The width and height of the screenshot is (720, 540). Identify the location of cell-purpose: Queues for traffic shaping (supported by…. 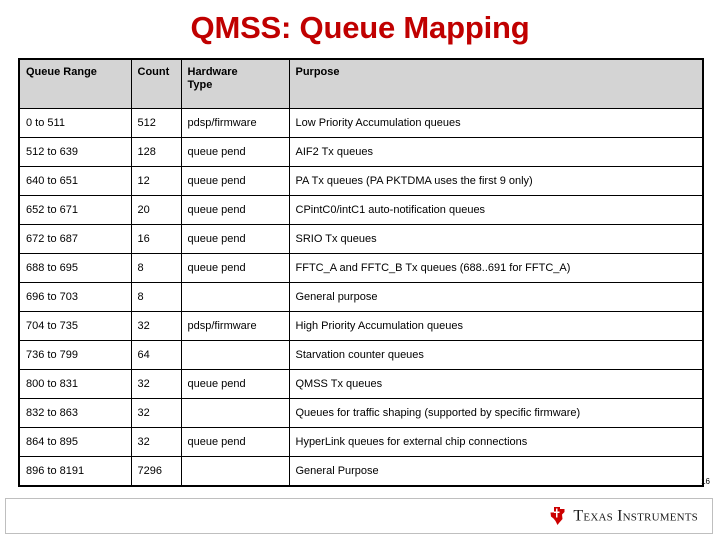
(496, 413).